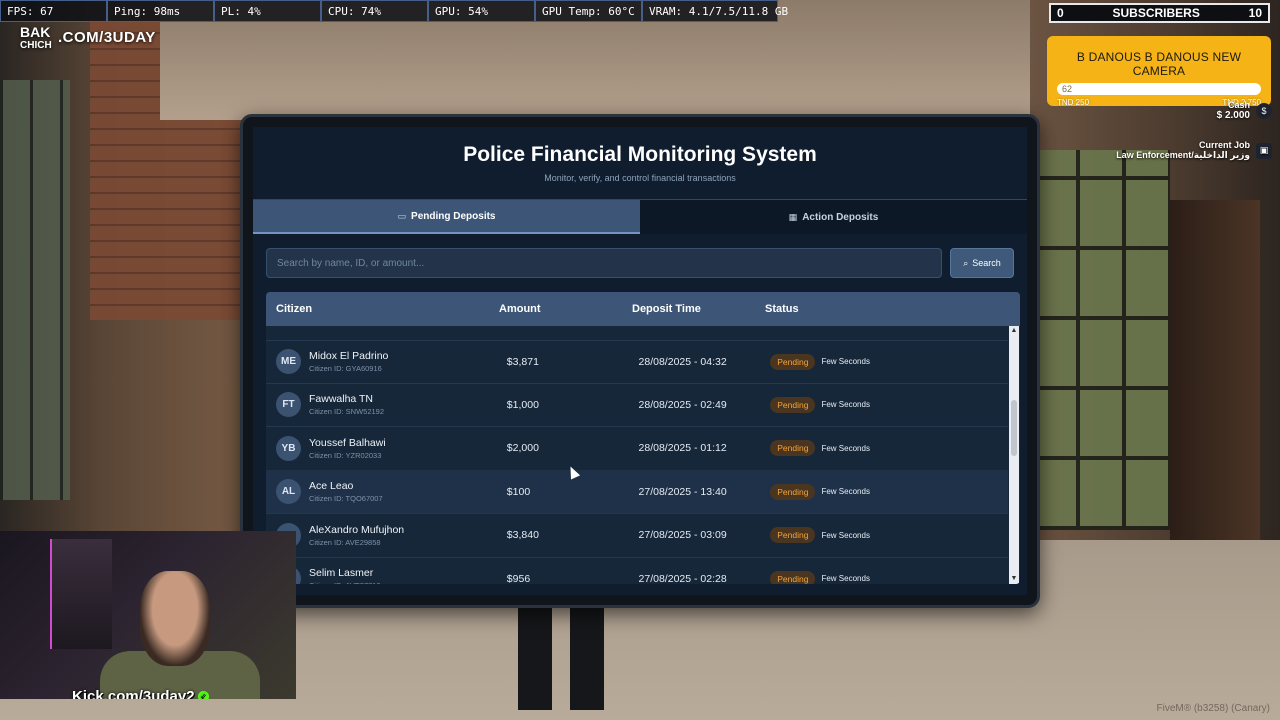  What do you see at coordinates (349, 356) in the screenshot?
I see `citizen-name: Midox El Padrino` at bounding box center [349, 356].